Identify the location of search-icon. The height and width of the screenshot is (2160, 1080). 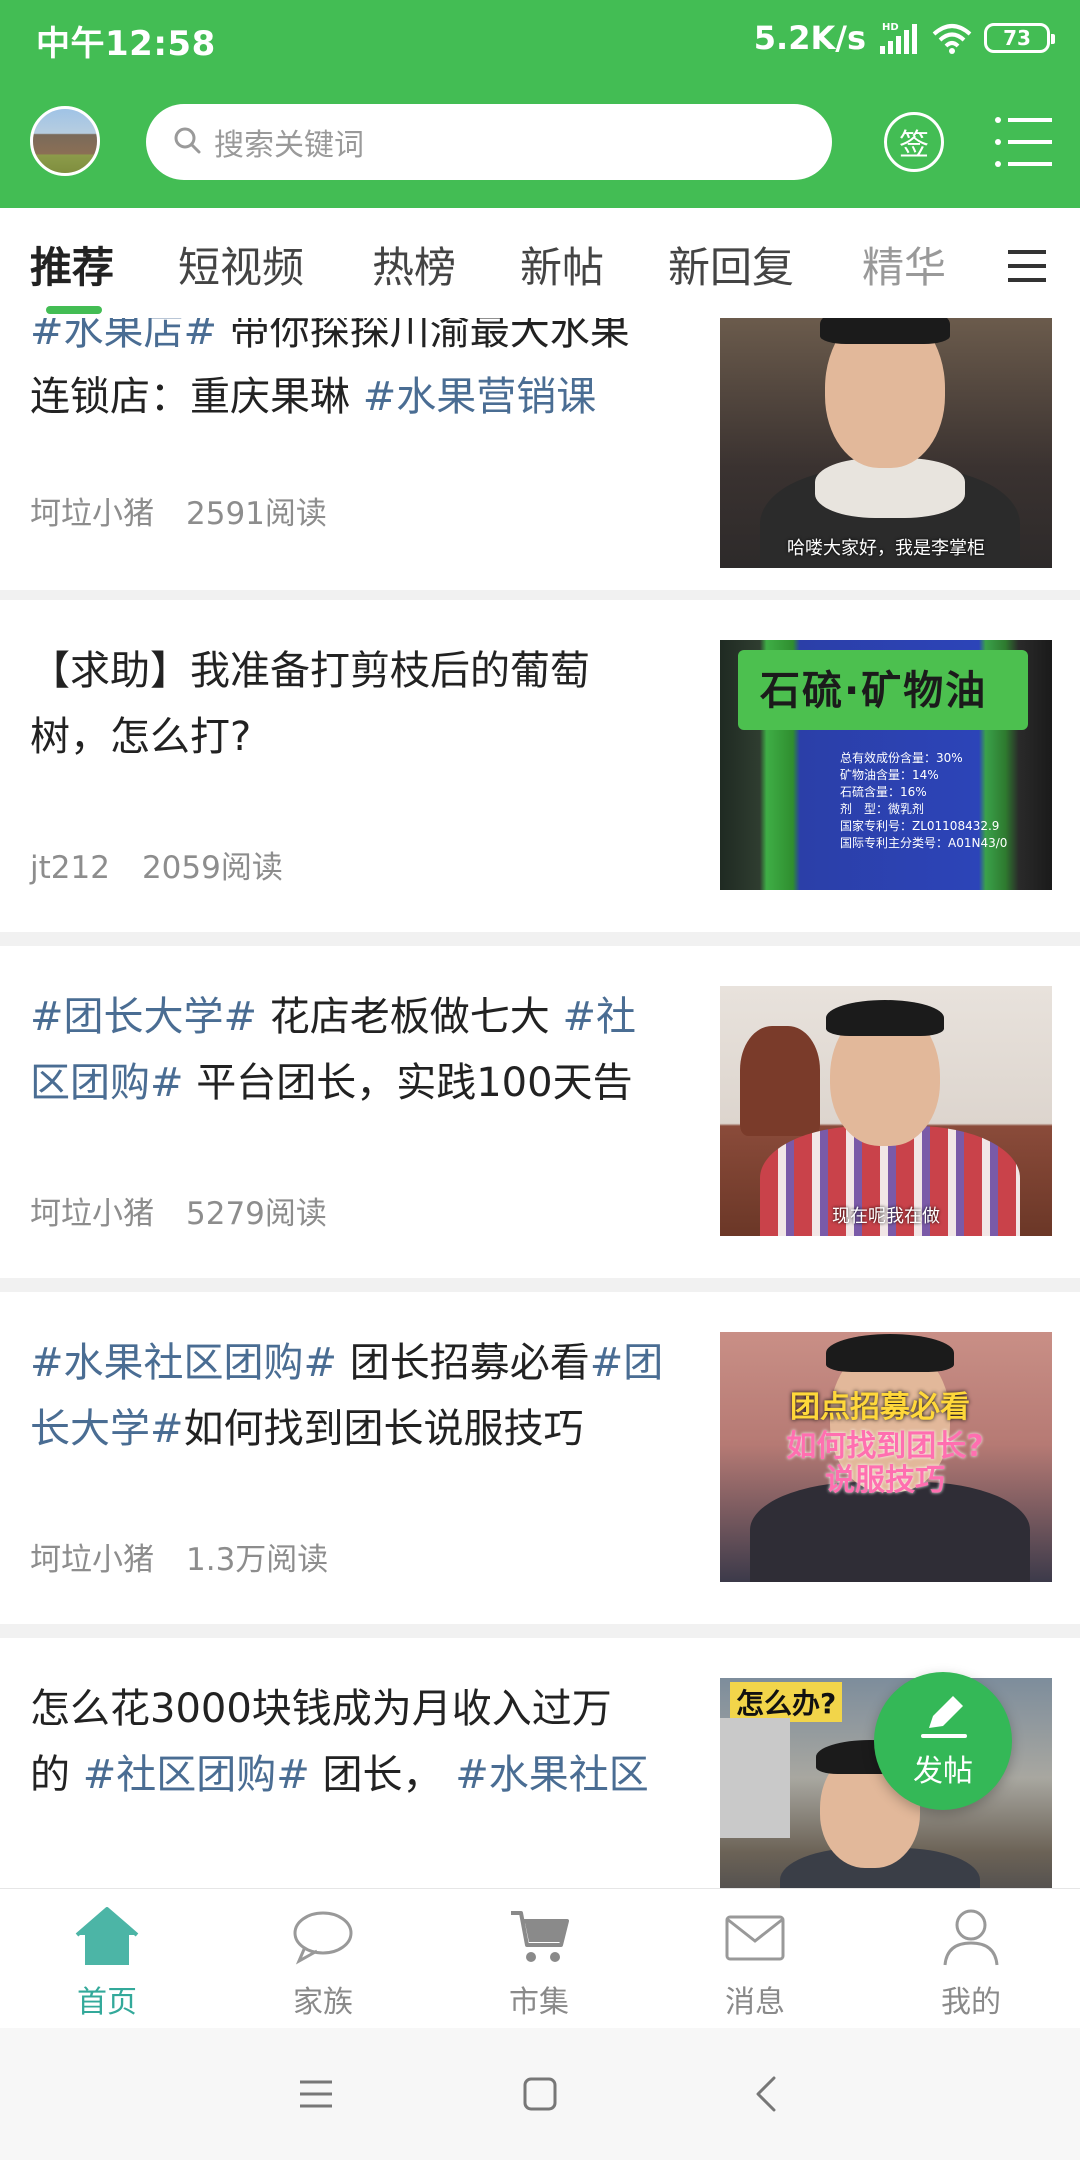
(187, 142).